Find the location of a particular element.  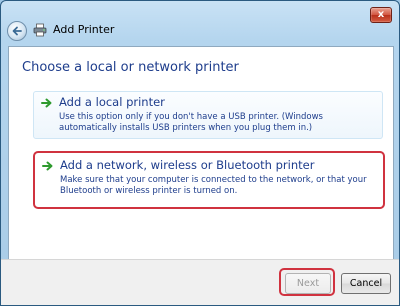

back-arrow-icon is located at coordinates (17, 31).